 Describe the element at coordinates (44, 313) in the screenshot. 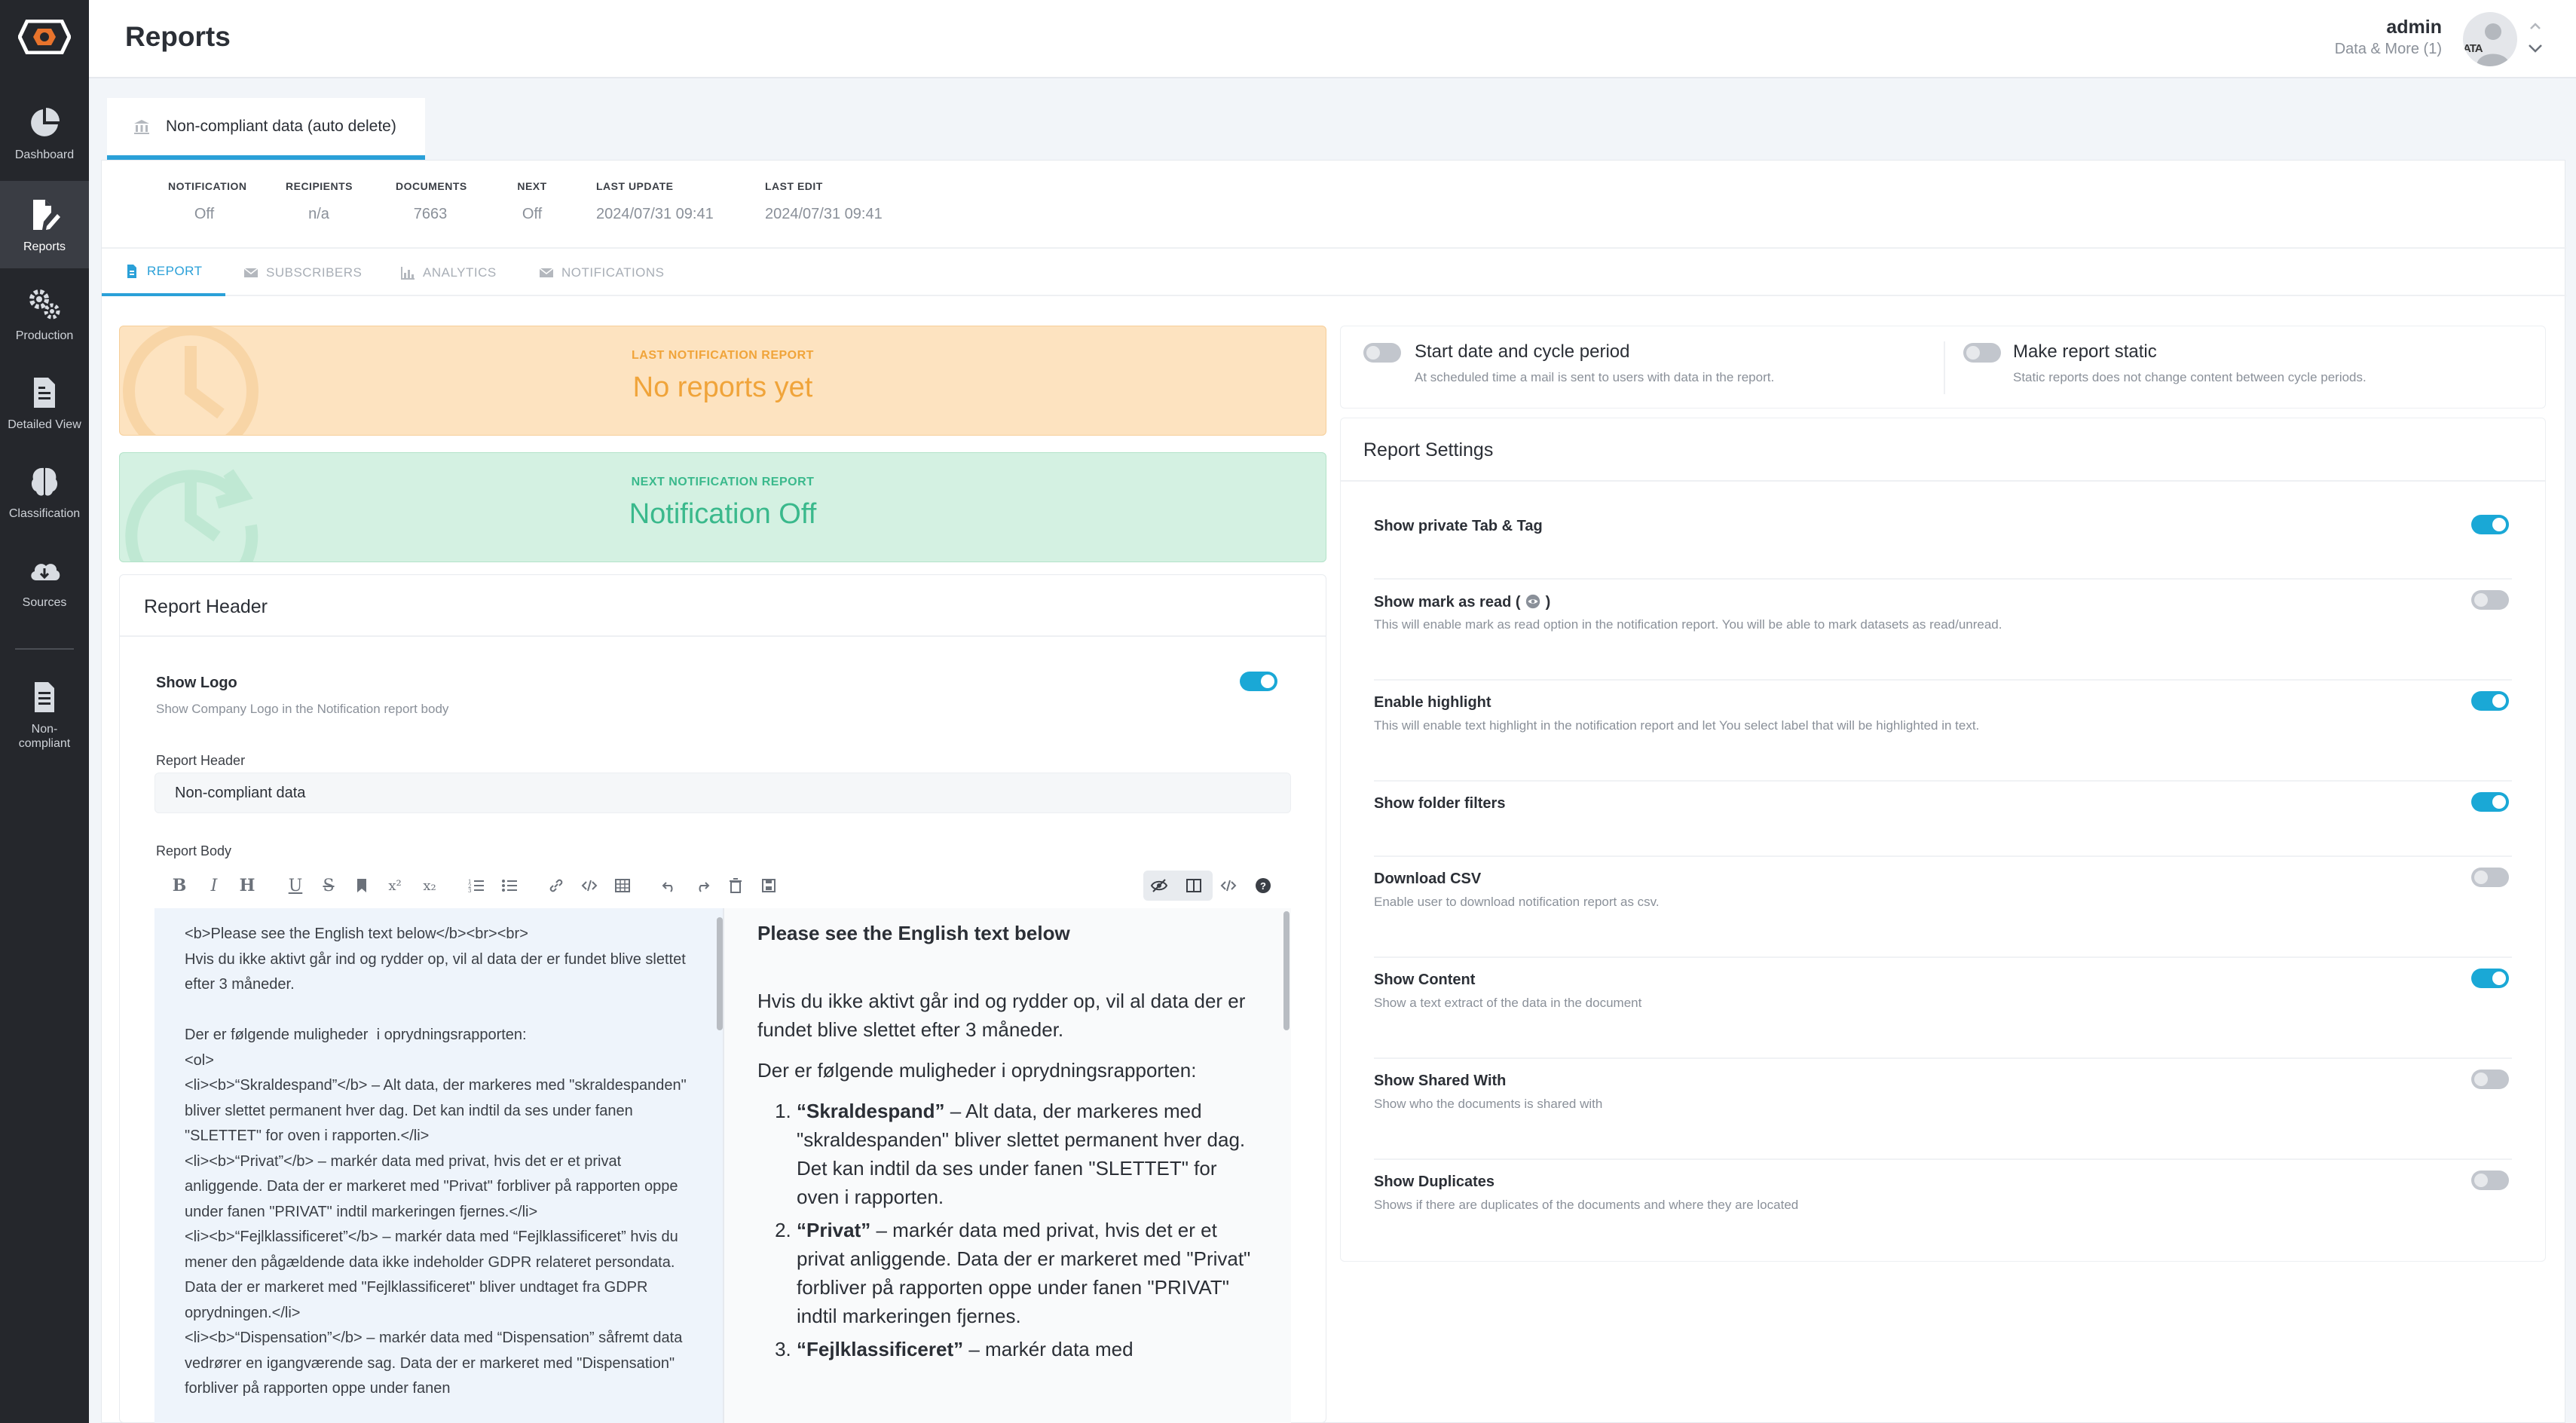

I see `sidebar-item-production: Production` at that location.